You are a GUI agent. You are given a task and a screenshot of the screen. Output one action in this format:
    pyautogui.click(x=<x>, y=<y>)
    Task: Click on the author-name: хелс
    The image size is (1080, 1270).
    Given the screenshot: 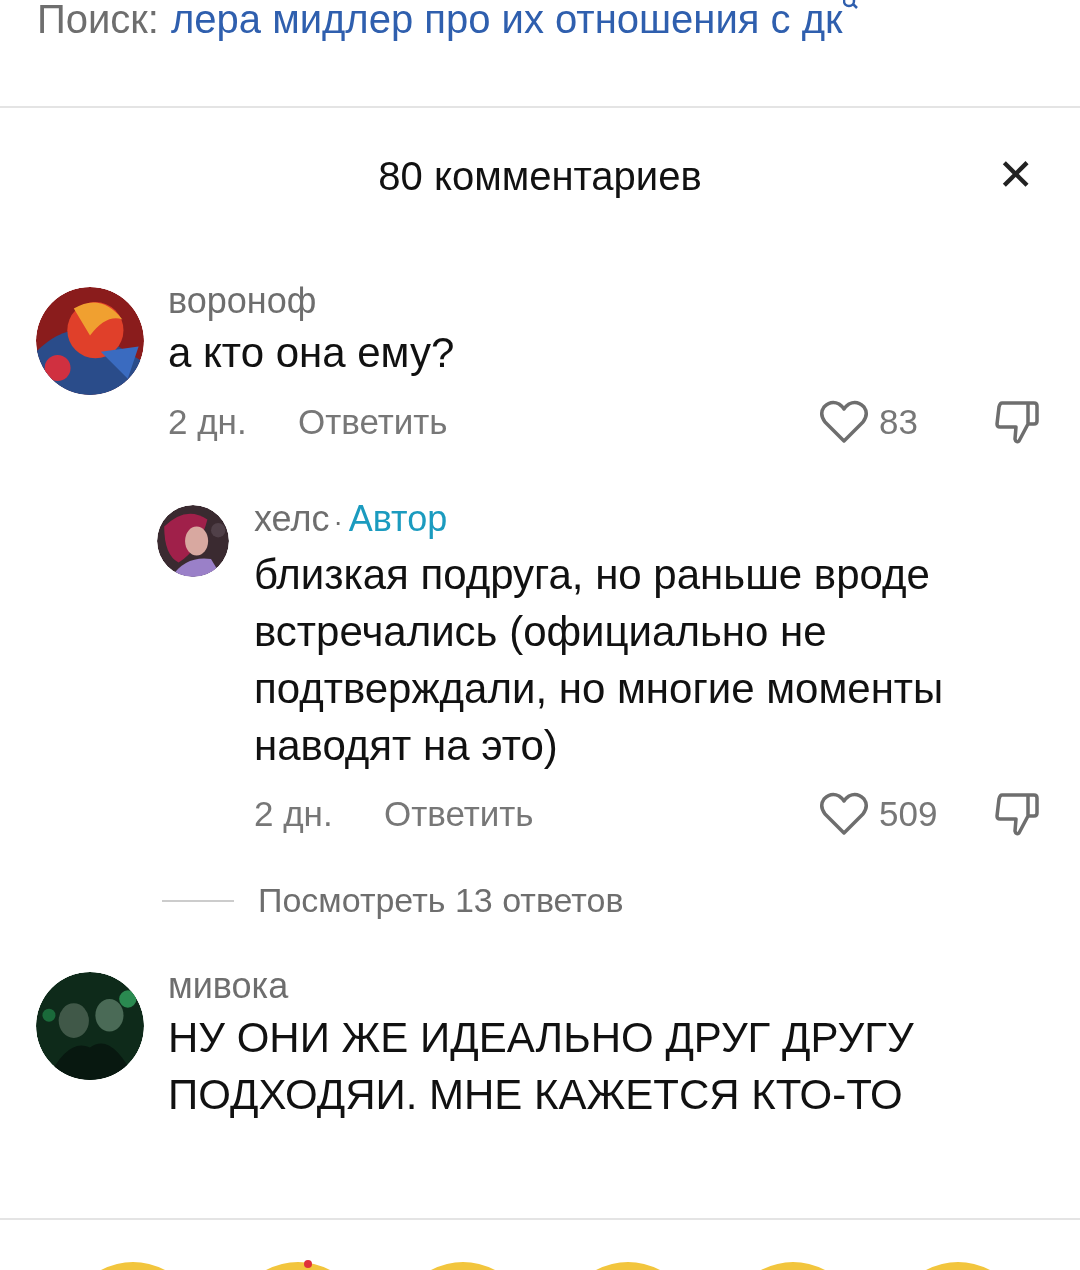 What is the action you would take?
    pyautogui.click(x=292, y=519)
    